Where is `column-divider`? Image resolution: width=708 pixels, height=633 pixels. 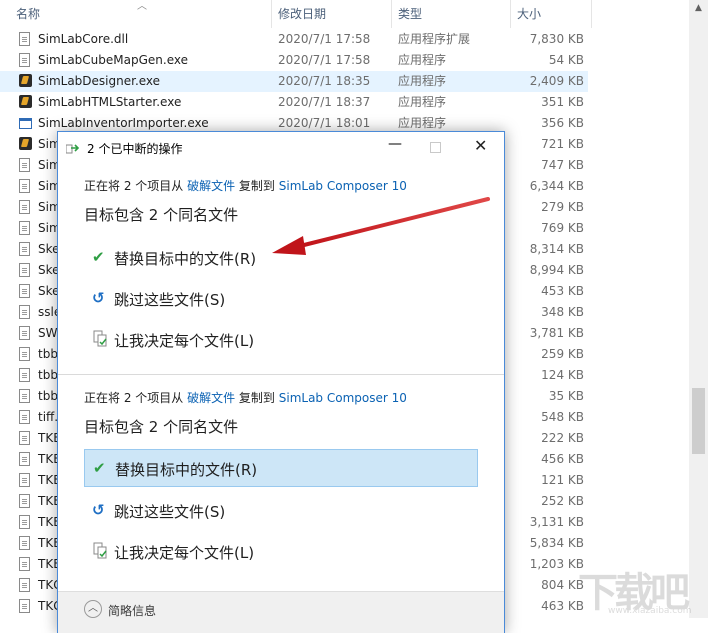
column-divider is located at coordinates (591, 14).